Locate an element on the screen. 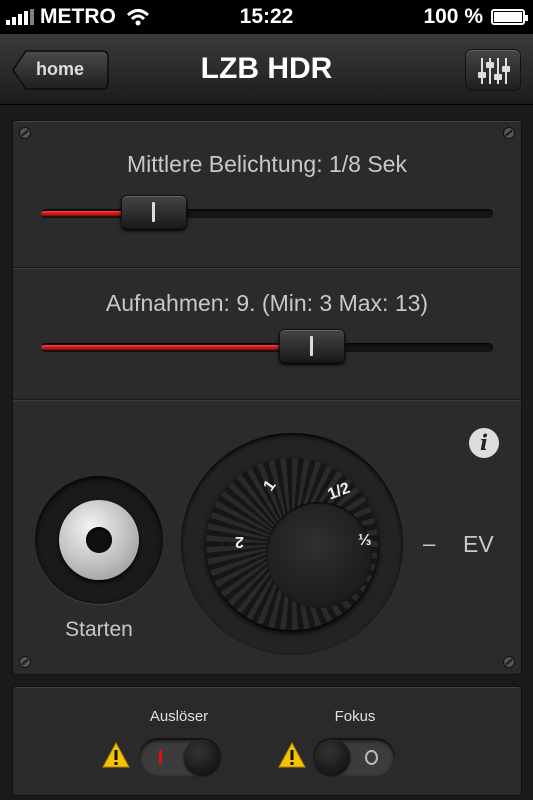  shutter-switch-label: Auslöser is located at coordinates (179, 716).